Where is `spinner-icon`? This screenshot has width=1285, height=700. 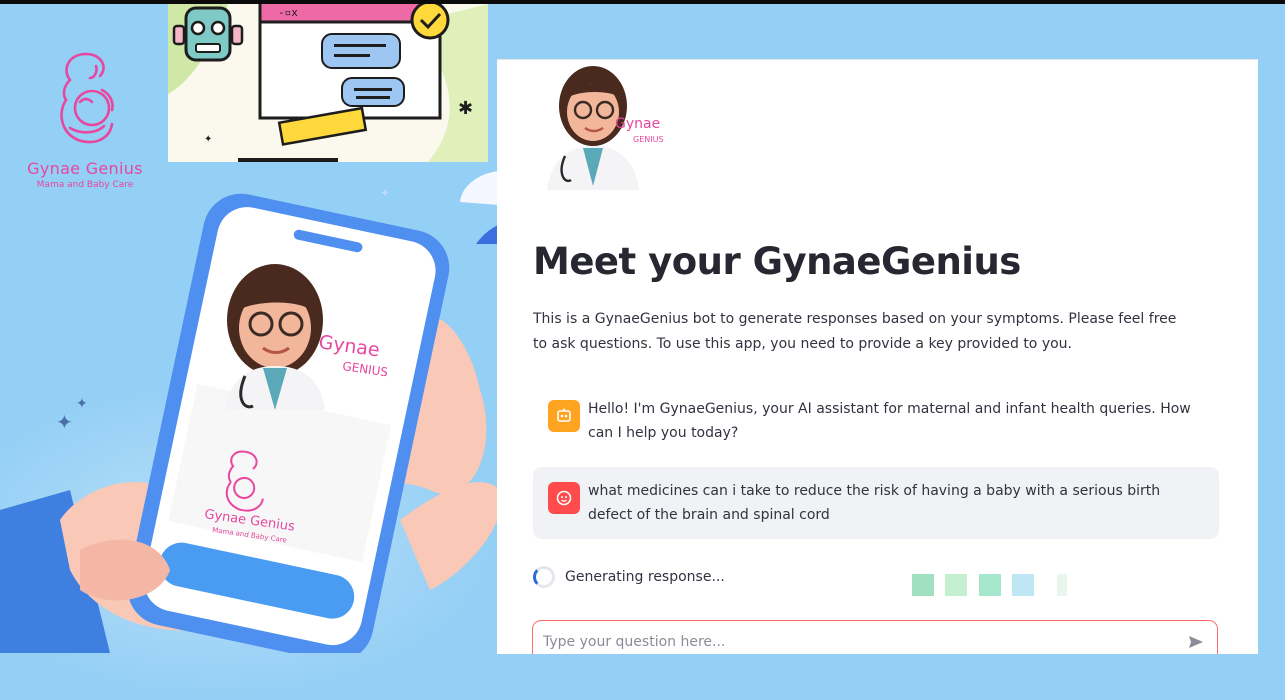 spinner-icon is located at coordinates (544, 577).